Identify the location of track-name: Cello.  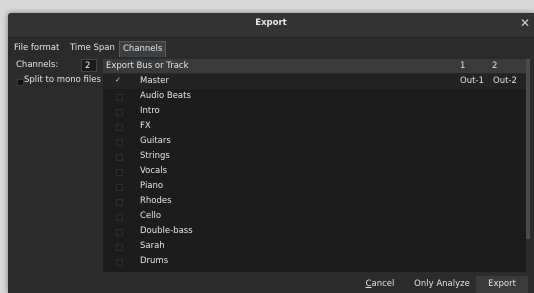
(151, 216).